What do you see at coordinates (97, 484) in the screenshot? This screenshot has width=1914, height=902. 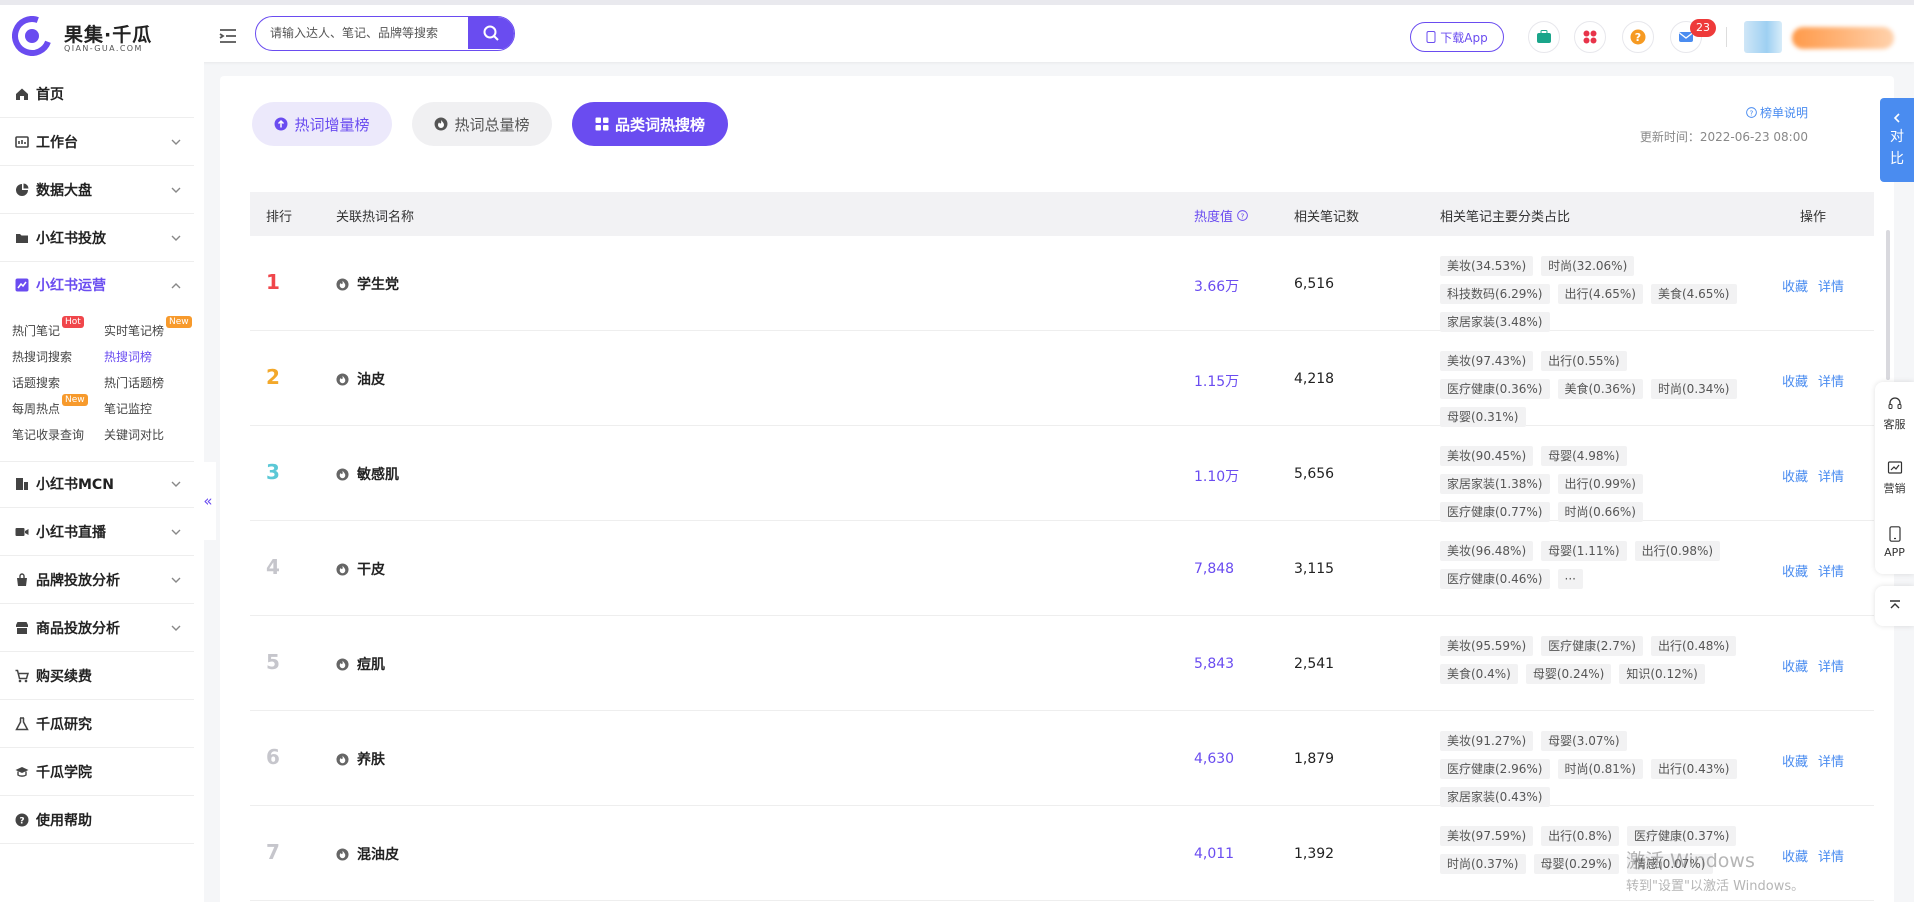 I see `sidebar-item-xhs-mcn: 小红书MCN` at bounding box center [97, 484].